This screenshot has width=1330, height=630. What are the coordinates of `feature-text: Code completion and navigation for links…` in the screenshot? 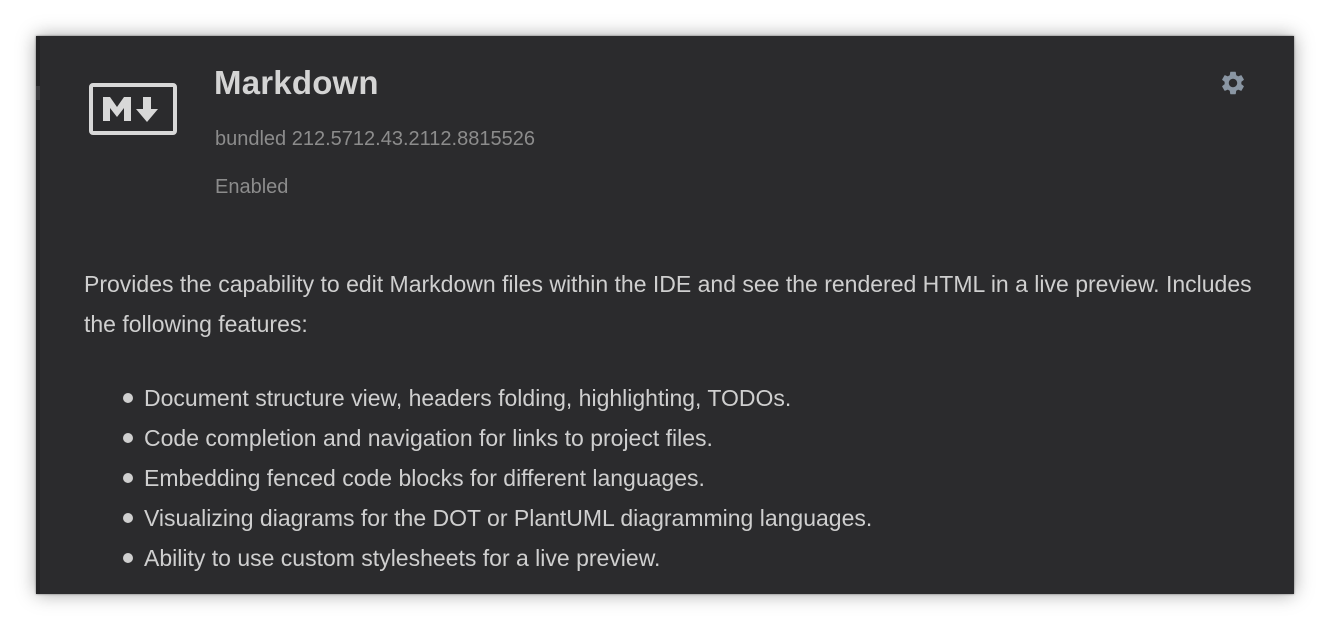 It's located at (428, 438).